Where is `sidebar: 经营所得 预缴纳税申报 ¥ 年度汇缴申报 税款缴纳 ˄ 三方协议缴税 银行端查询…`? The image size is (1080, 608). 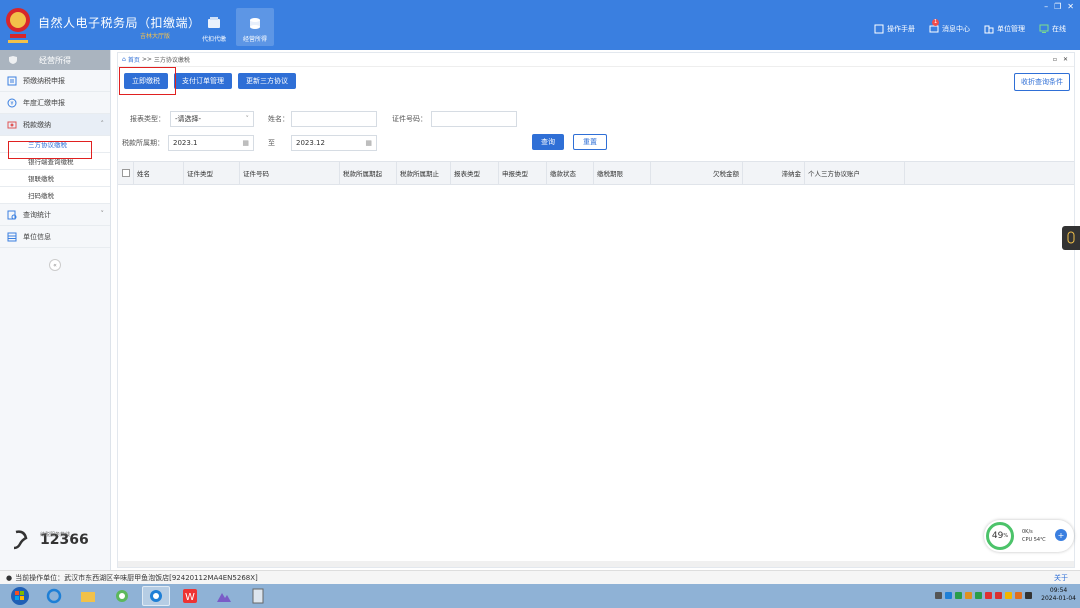 sidebar: 经营所得 预缴纳税申报 ¥ 年度汇缴申报 税款缴纳 ˄ 三方协议缴税 银行端查询… is located at coordinates (55, 310).